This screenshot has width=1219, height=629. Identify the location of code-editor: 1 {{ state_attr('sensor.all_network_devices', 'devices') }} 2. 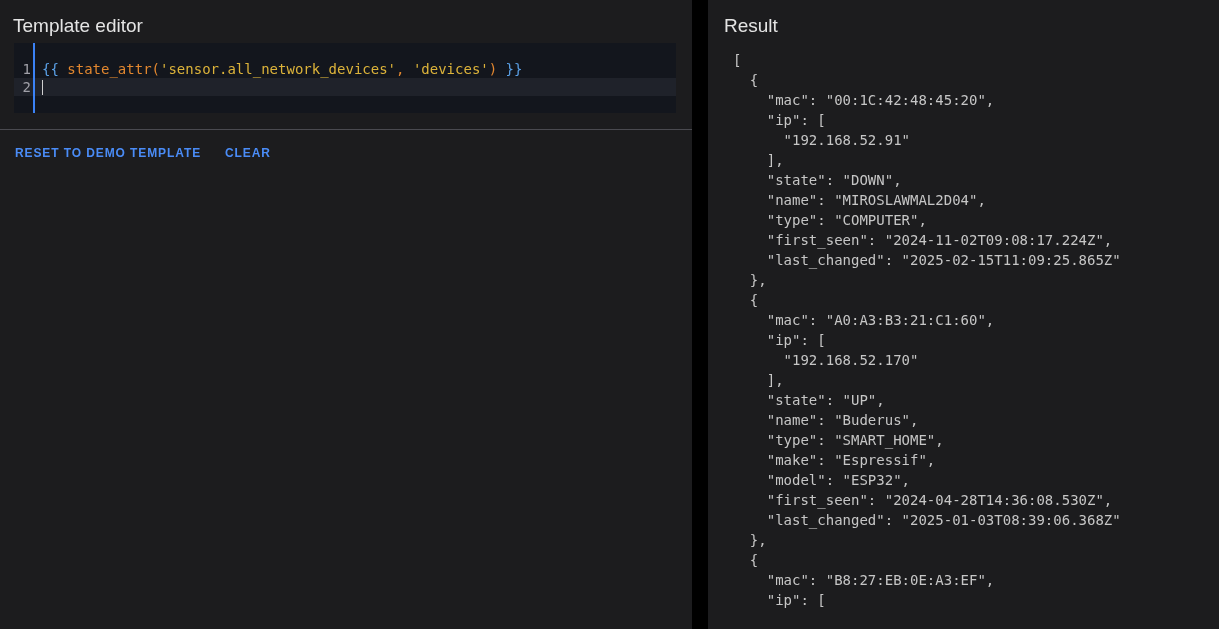
(345, 78).